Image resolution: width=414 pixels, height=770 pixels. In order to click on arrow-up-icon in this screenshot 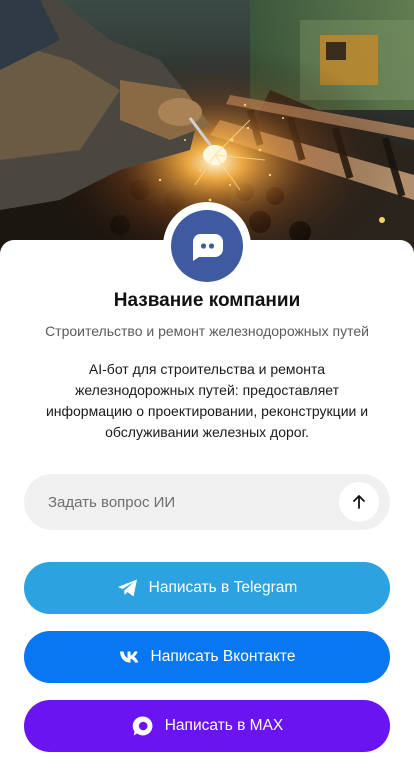, I will do `click(359, 502)`.